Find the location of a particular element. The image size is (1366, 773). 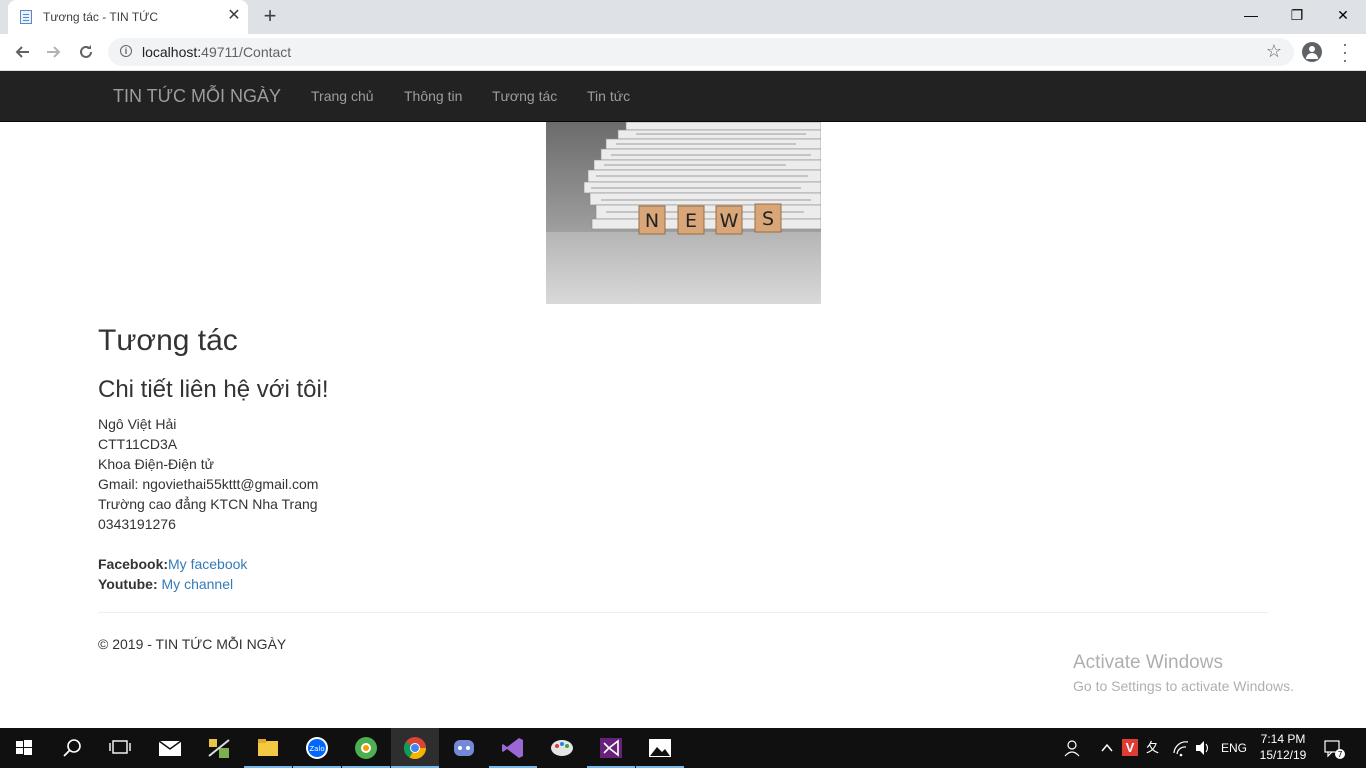

facebook-link: My facebook is located at coordinates (207, 564).